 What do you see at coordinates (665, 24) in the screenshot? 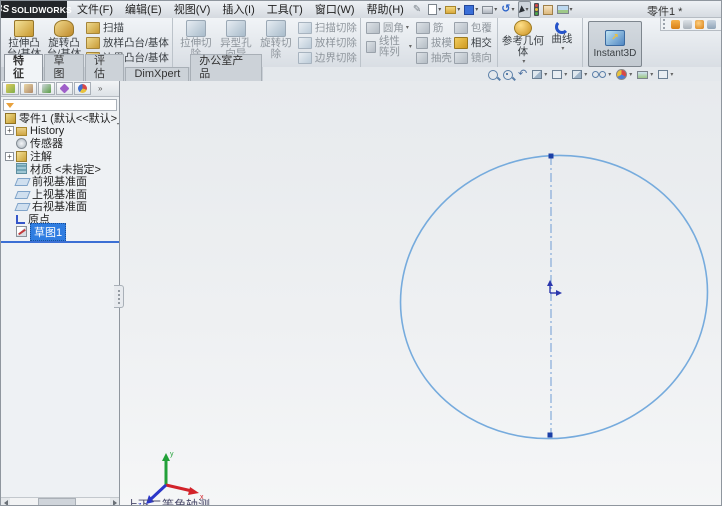
I see `toolbar-grip` at bounding box center [665, 24].